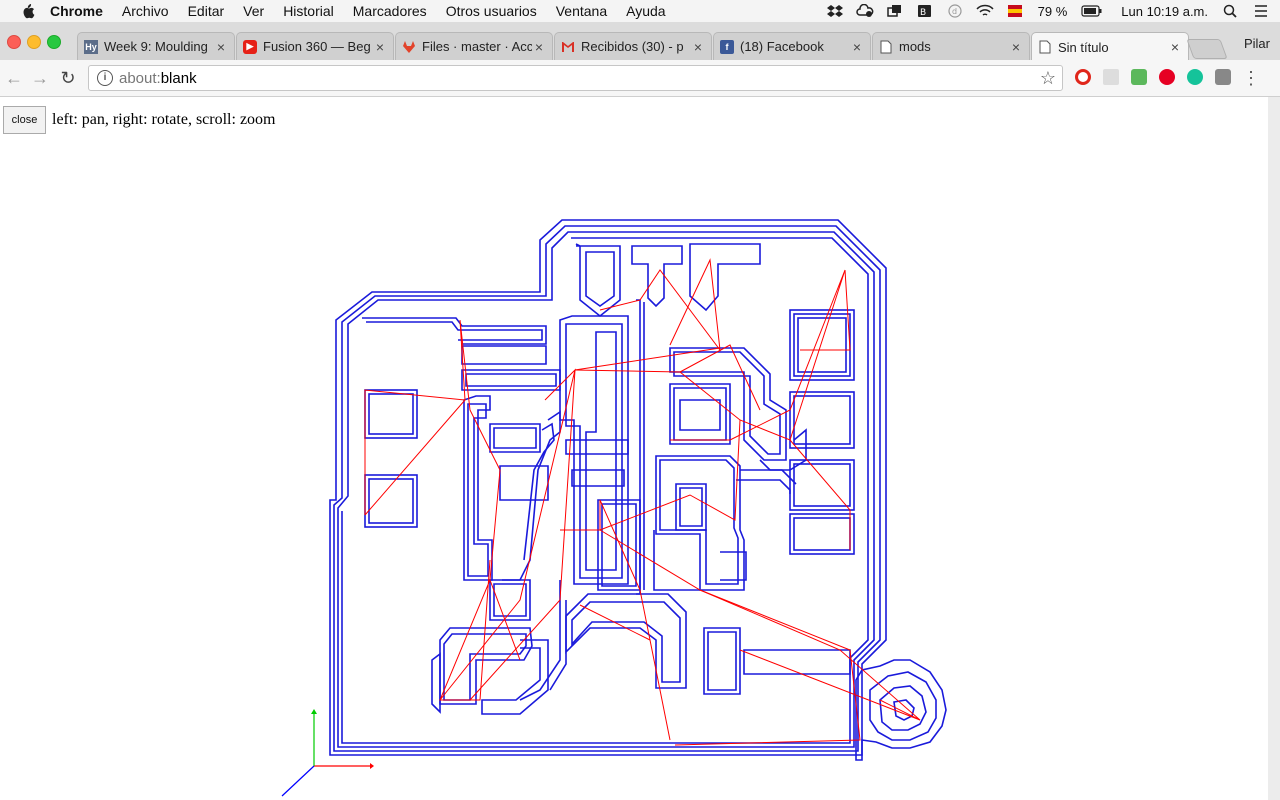  What do you see at coordinates (178, 78) in the screenshot?
I see `url-path: blank` at bounding box center [178, 78].